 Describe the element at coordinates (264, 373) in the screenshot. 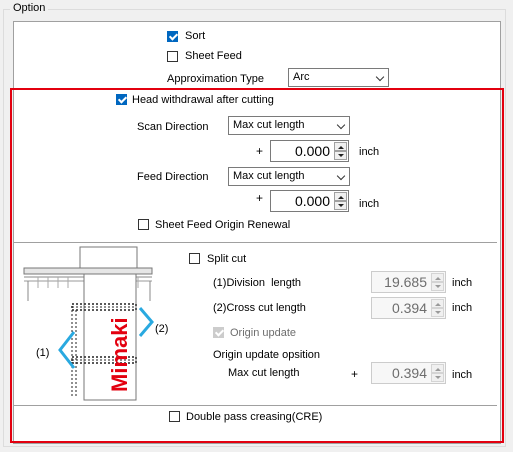

I see `max-cut-length-label: Max cut length` at that location.